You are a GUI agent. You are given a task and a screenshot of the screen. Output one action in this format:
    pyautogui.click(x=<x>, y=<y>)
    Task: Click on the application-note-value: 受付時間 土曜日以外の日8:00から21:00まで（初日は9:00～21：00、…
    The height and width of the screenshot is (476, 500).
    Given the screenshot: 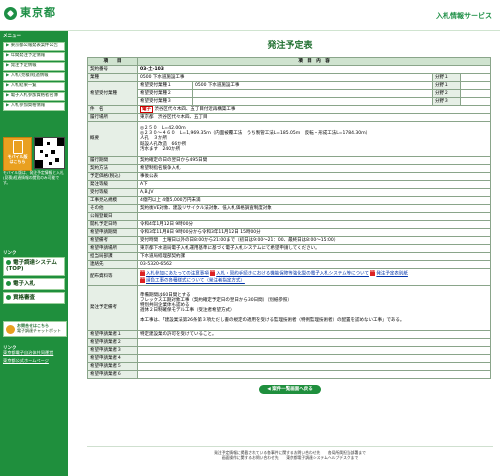 What is the action you would take?
    pyautogui.click(x=314, y=240)
    